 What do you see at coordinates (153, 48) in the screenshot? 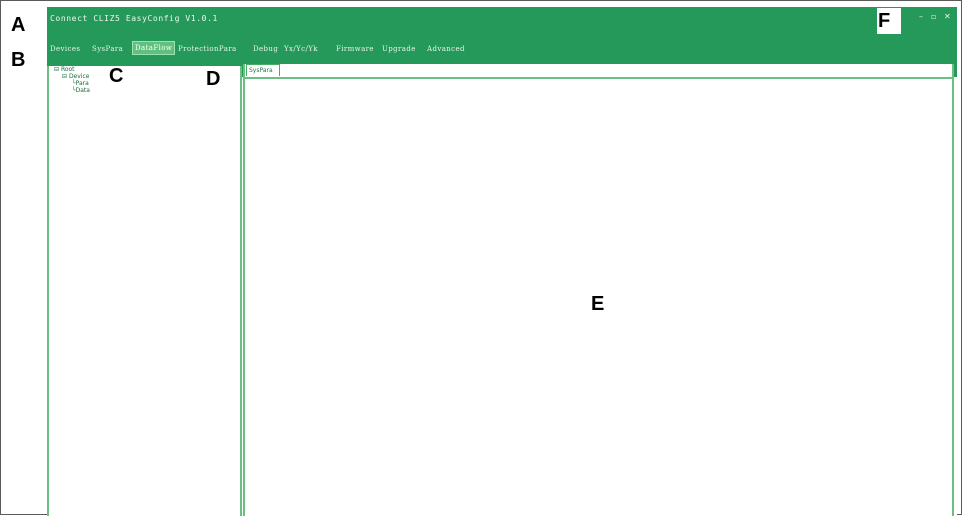
I see `menu-item-dataflow: DataFlow` at bounding box center [153, 48].